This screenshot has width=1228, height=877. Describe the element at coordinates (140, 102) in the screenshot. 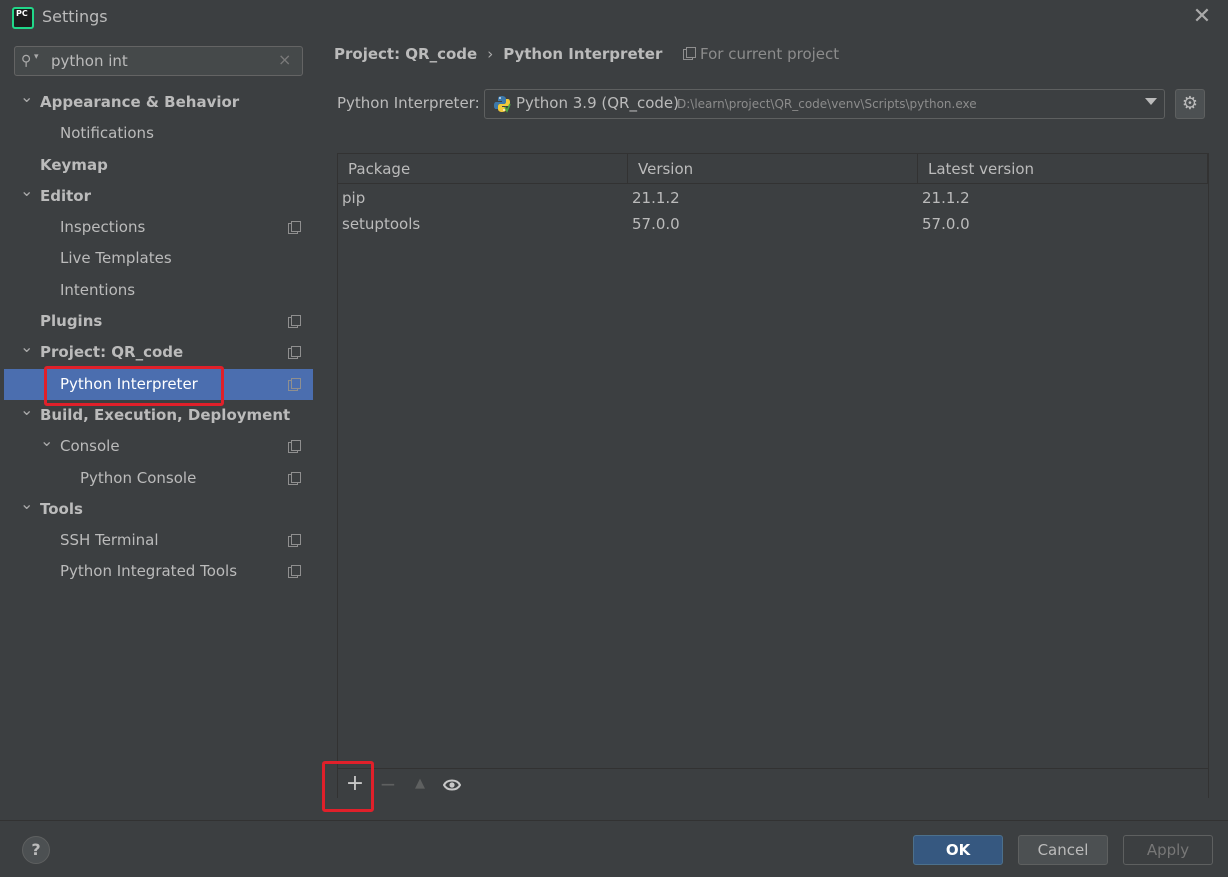

I see `sidebar-item-label: Appearance & Behavior` at that location.